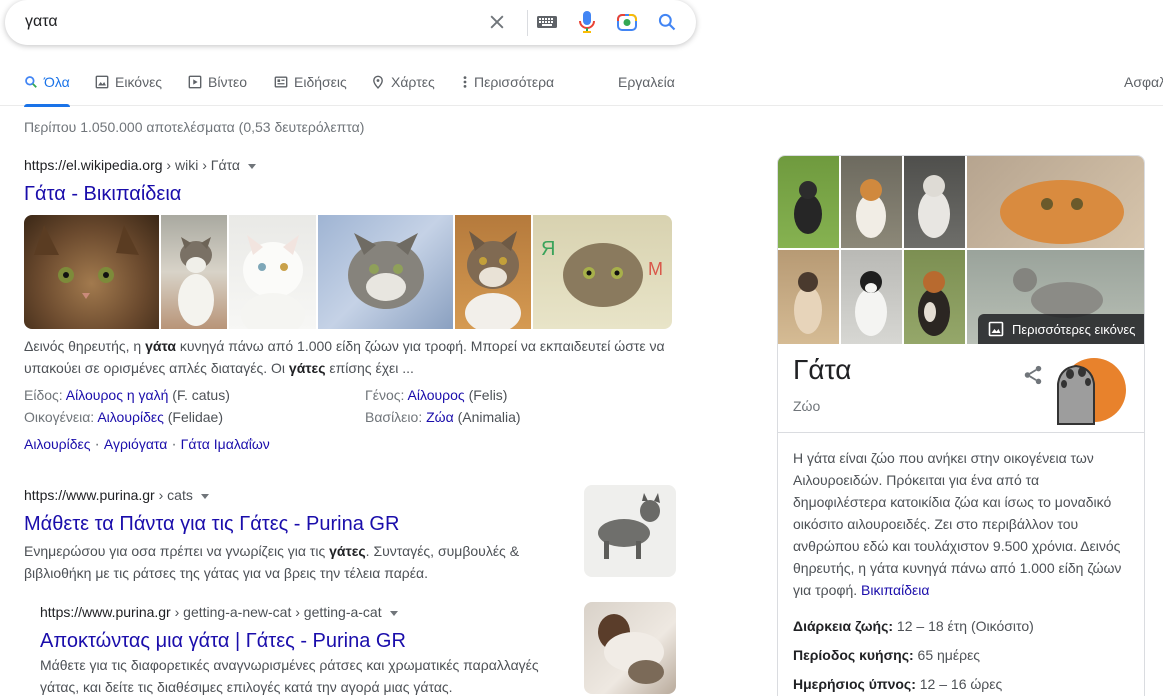 Image resolution: width=1163 pixels, height=696 pixels. Describe the element at coordinates (135, 444) in the screenshot. I see `related-link: Αγριόγατα` at that location.